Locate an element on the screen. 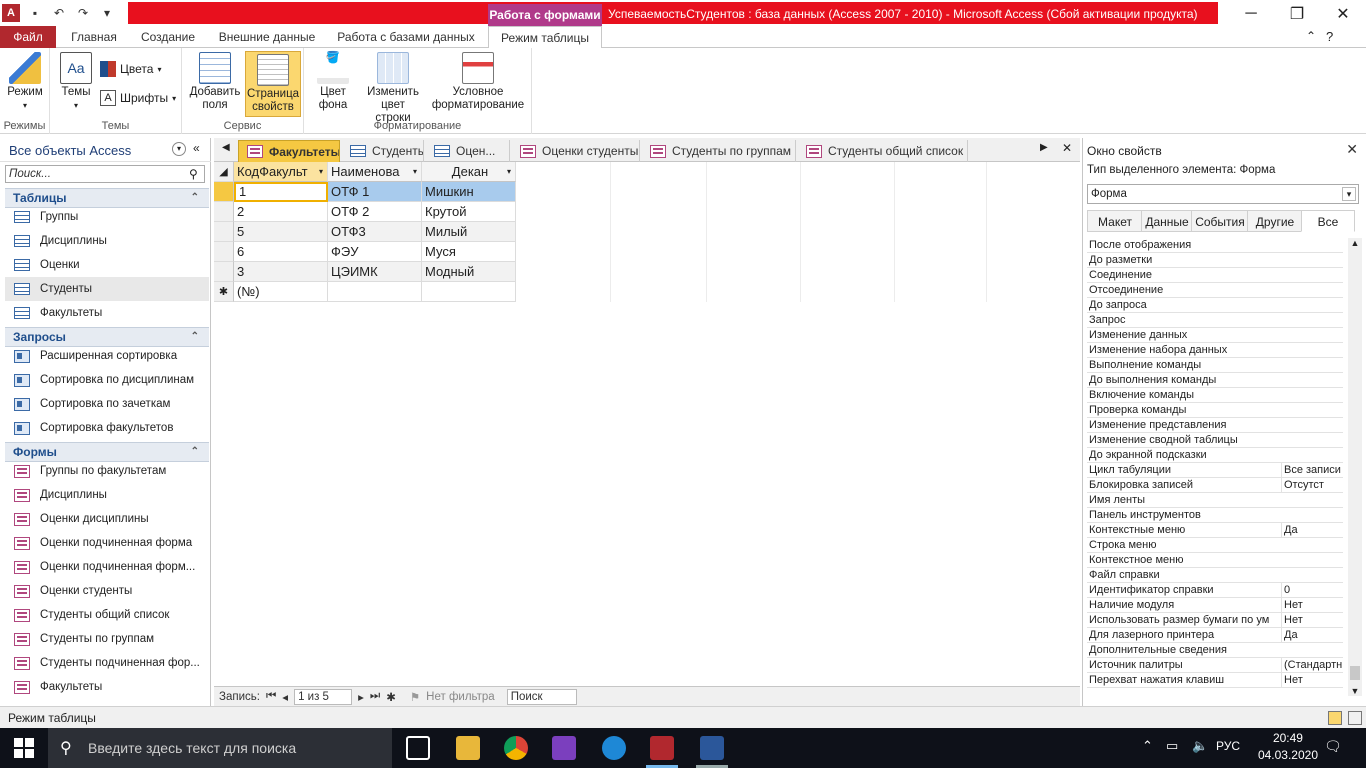 This screenshot has width=1366, height=768. fill-color-button: 🪣 Цвет фона is located at coordinates (333, 81).